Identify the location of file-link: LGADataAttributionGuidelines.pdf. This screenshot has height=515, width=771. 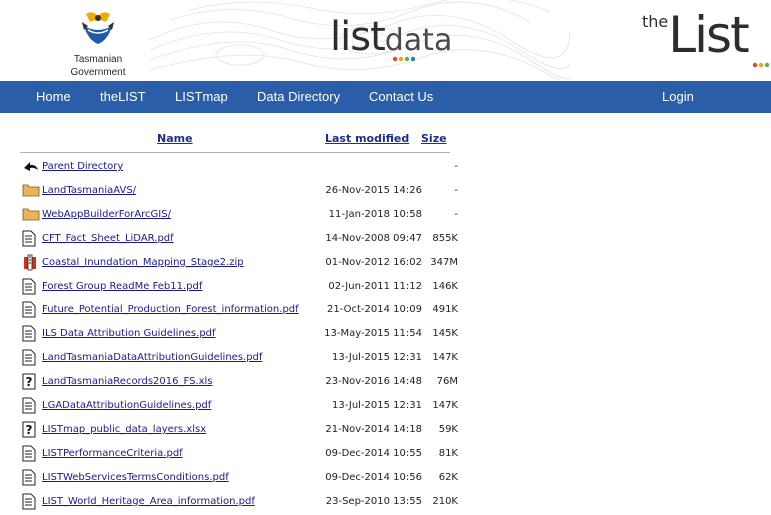
(126, 405).